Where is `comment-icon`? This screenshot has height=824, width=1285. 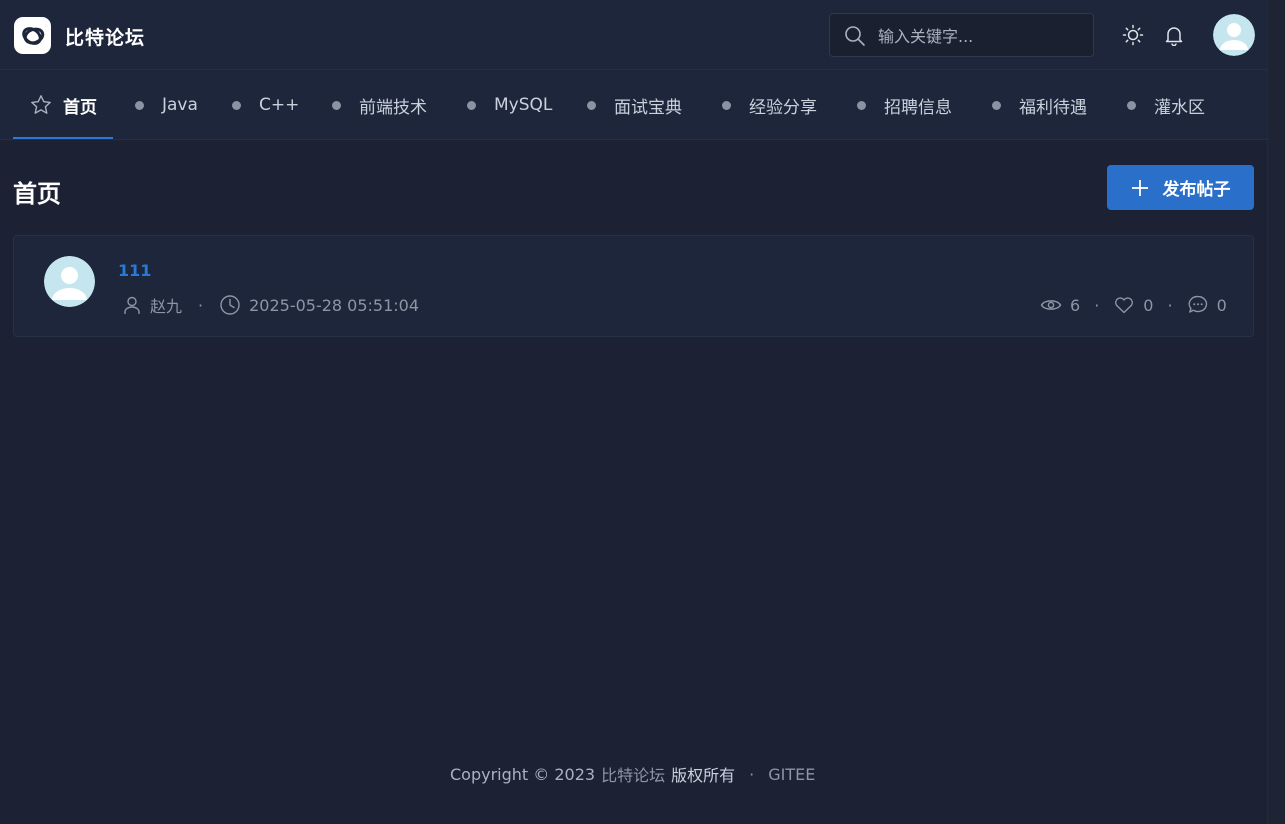
comment-icon is located at coordinates (1198, 305).